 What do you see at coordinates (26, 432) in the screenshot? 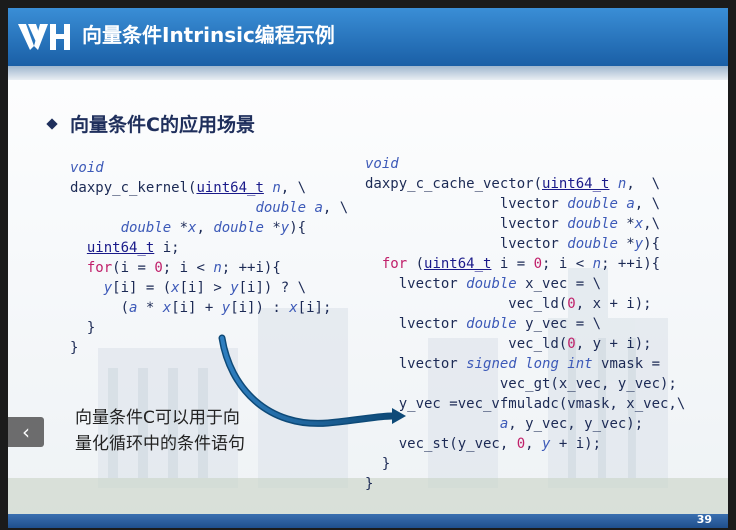
I see `previous-slide-button: ‹` at bounding box center [26, 432].